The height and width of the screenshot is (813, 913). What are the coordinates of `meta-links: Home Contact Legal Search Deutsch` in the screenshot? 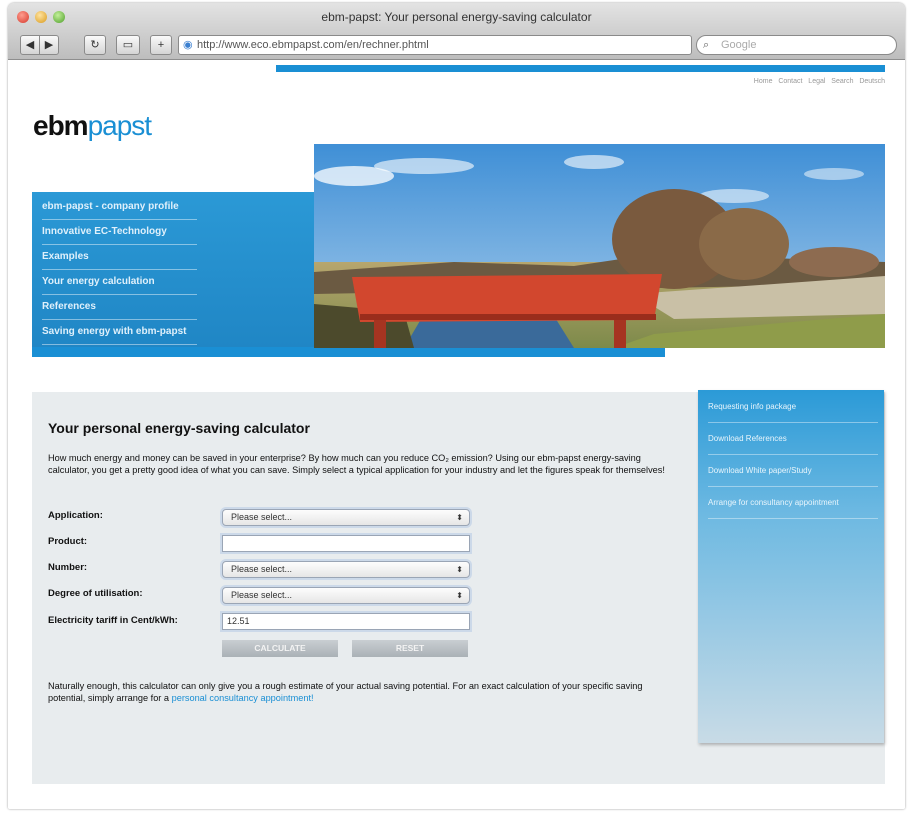 It's located at (746, 81).